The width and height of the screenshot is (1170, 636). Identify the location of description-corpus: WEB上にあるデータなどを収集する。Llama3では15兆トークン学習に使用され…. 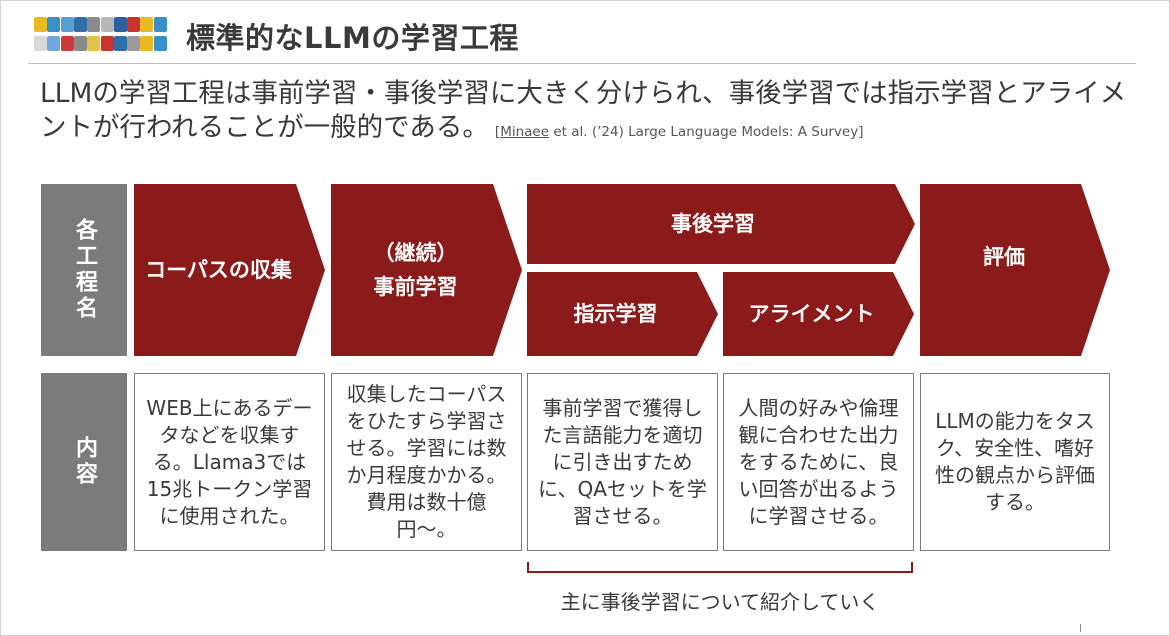
(229, 461).